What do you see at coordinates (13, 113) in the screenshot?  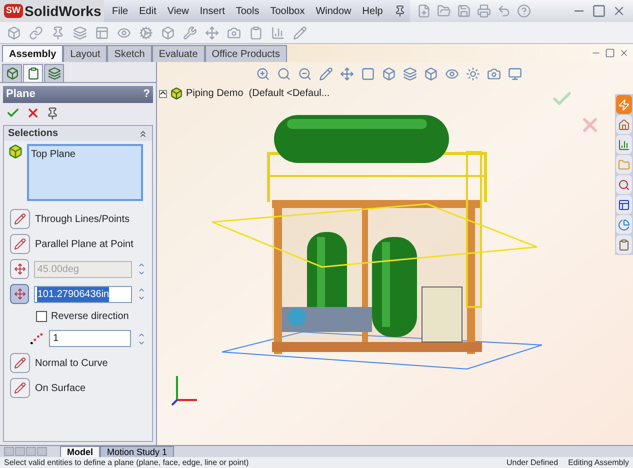 I see `ok-icon` at bounding box center [13, 113].